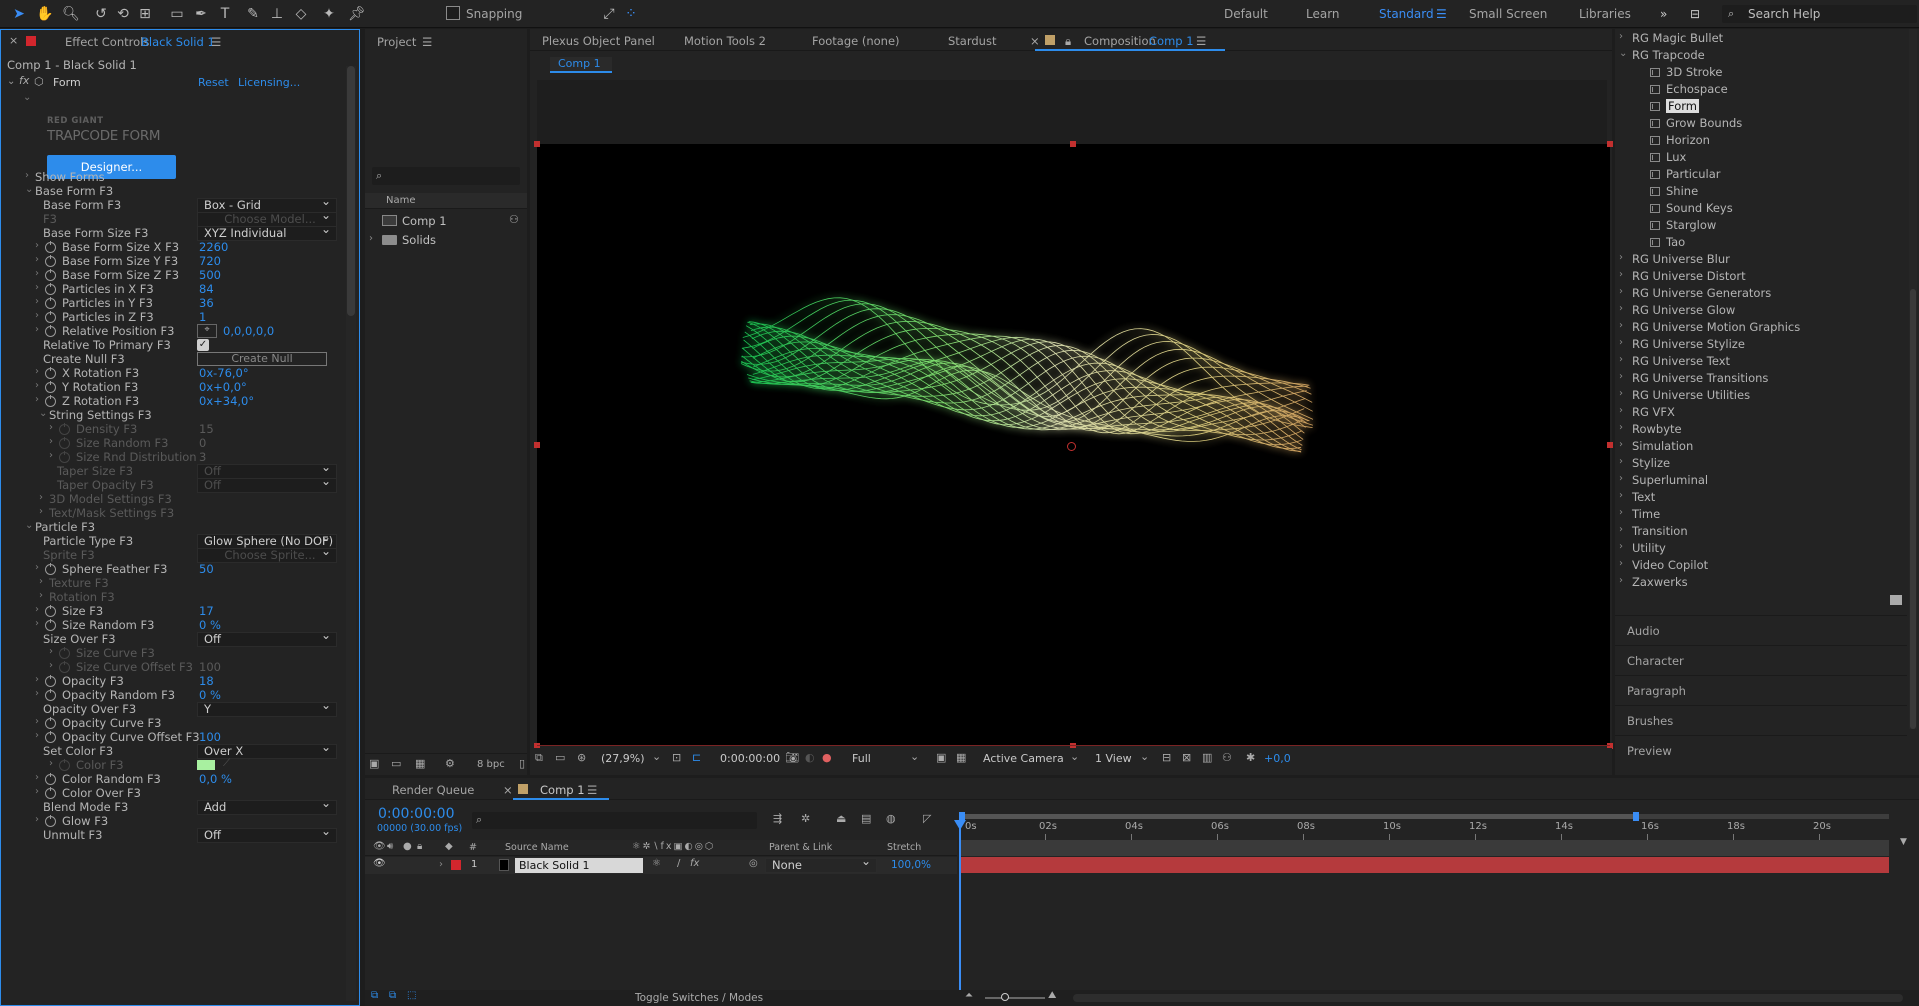  What do you see at coordinates (676, 757) in the screenshot?
I see `fit-icon: ⊡` at bounding box center [676, 757].